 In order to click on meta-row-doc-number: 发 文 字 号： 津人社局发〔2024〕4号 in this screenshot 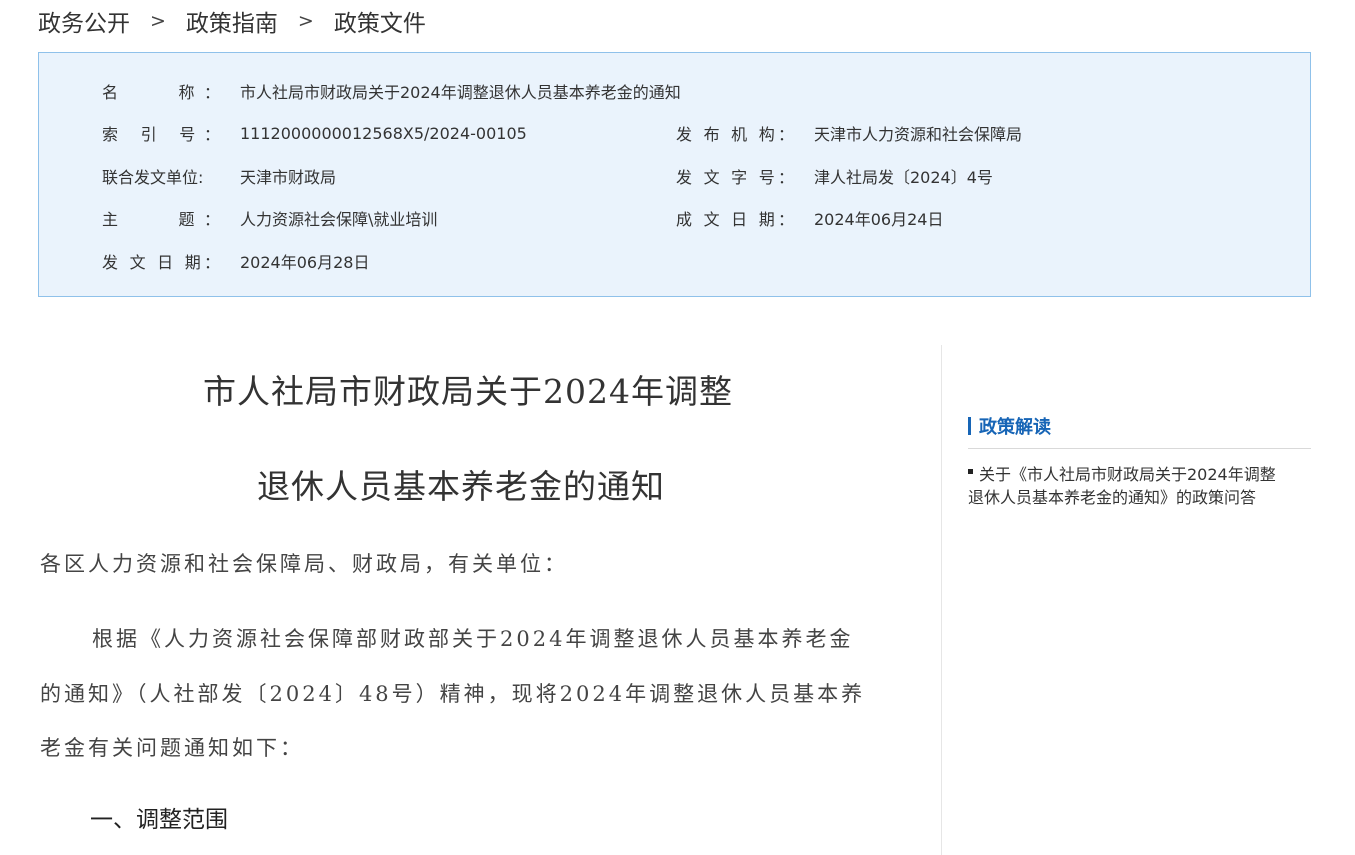, I will do `click(834, 176)`.